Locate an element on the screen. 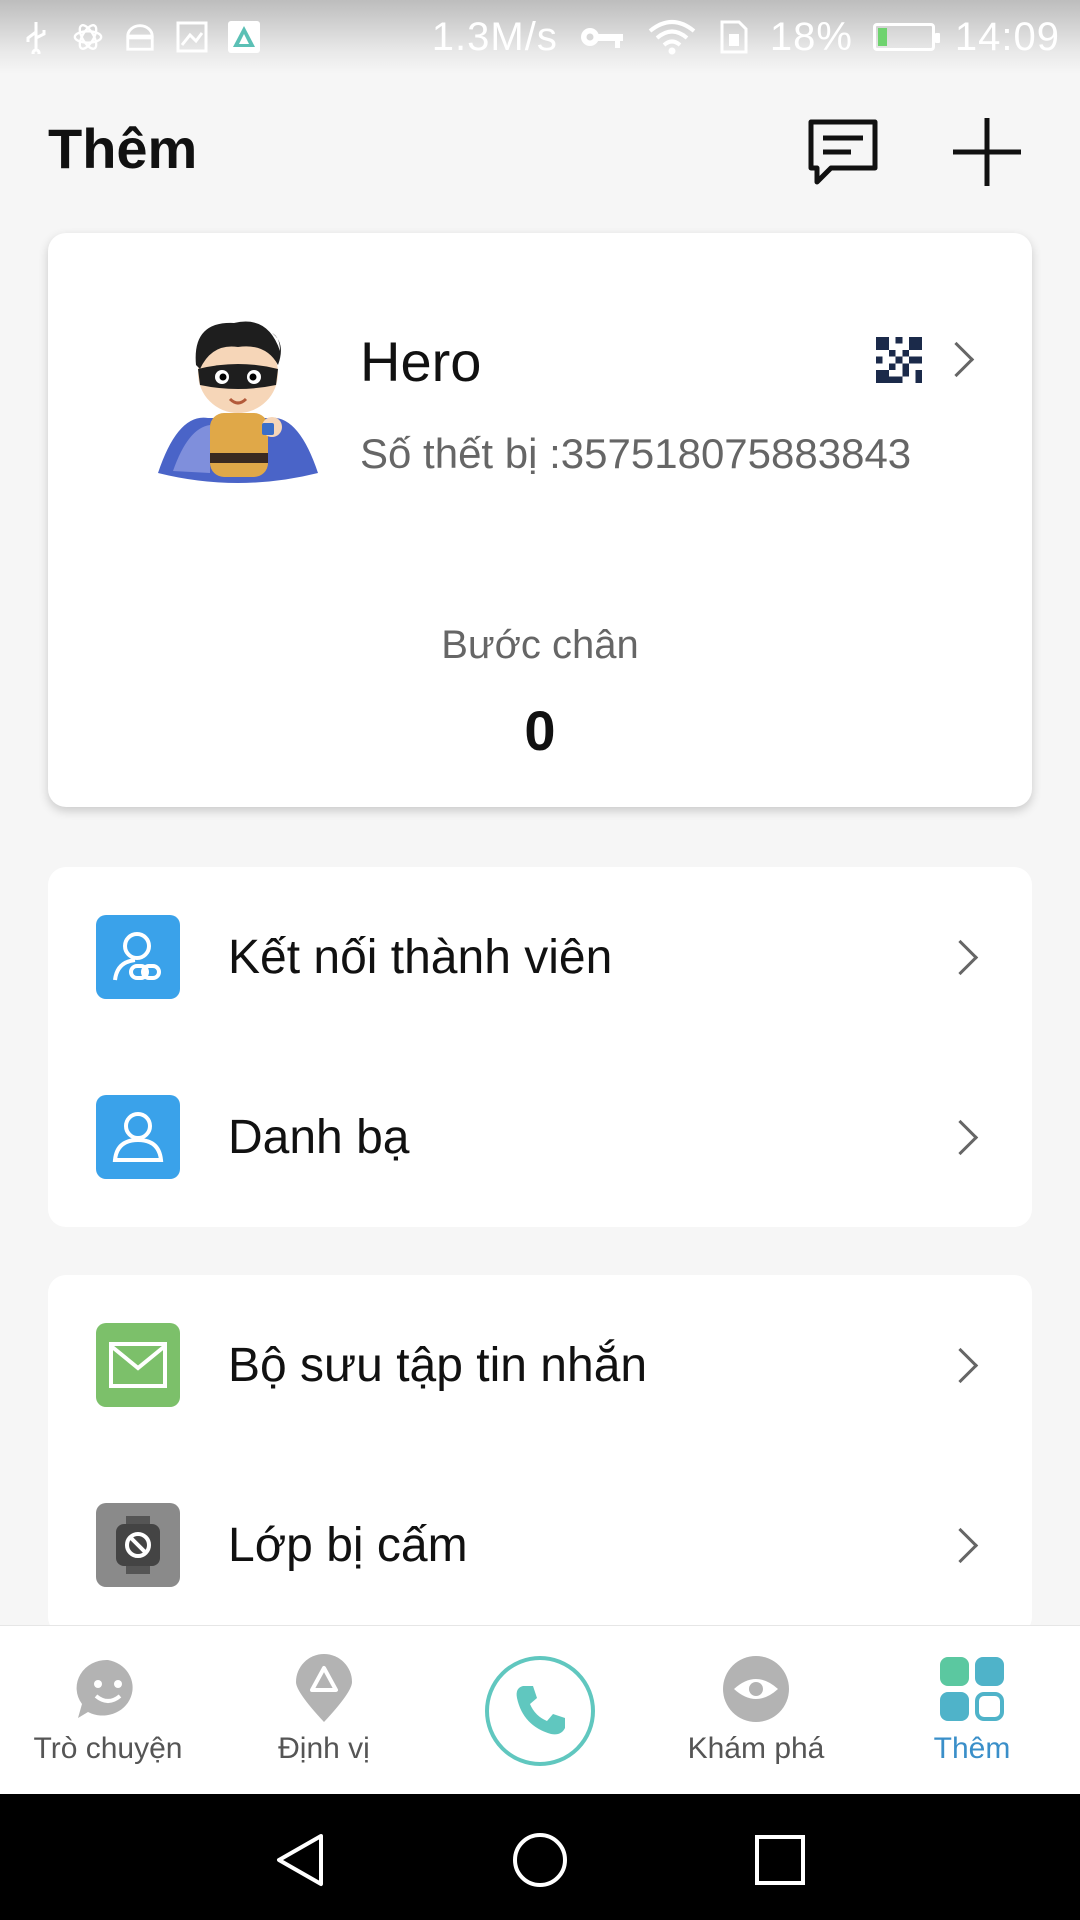 The width and height of the screenshot is (1080, 1920). tab-location: Định vị is located at coordinates (324, 1710).